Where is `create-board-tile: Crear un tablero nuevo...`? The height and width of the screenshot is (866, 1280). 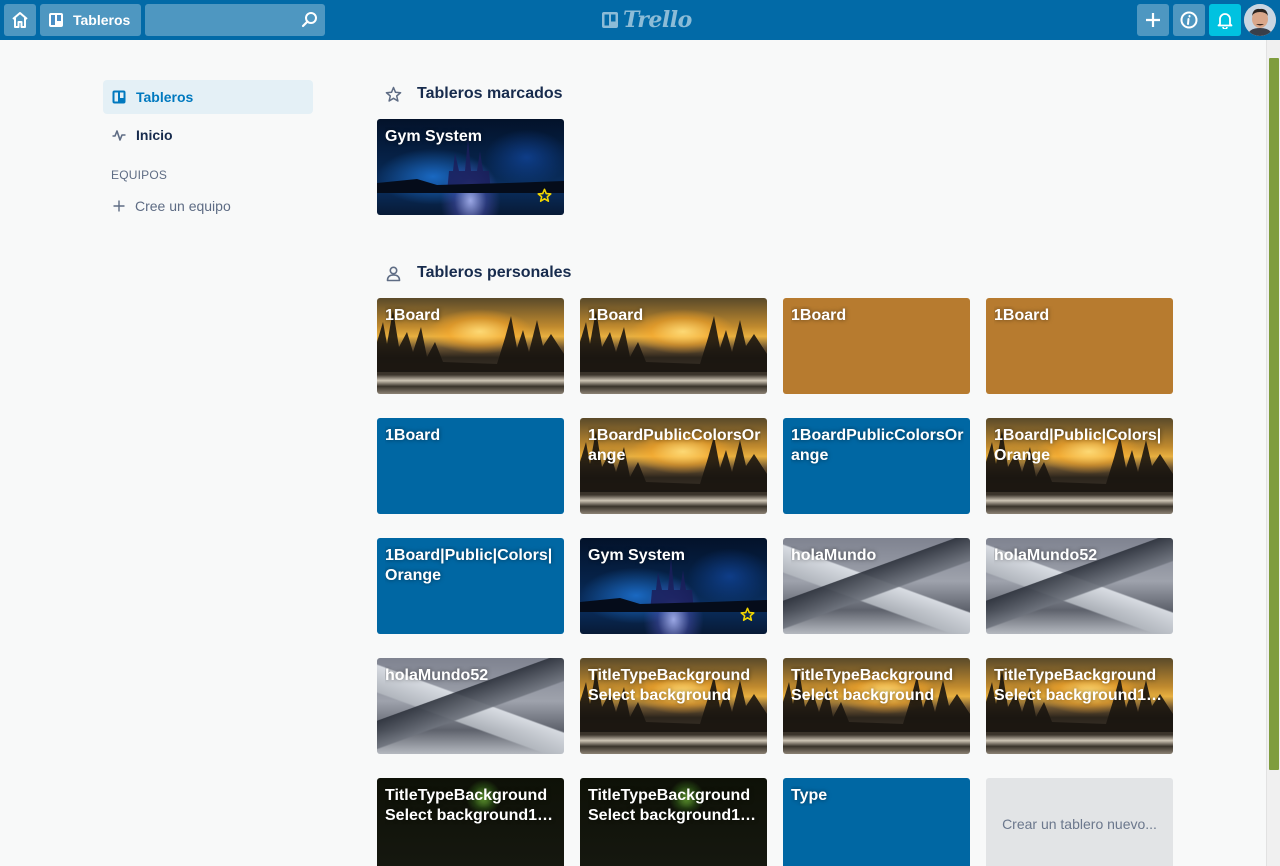 create-board-tile: Crear un tablero nuevo... is located at coordinates (1079, 822).